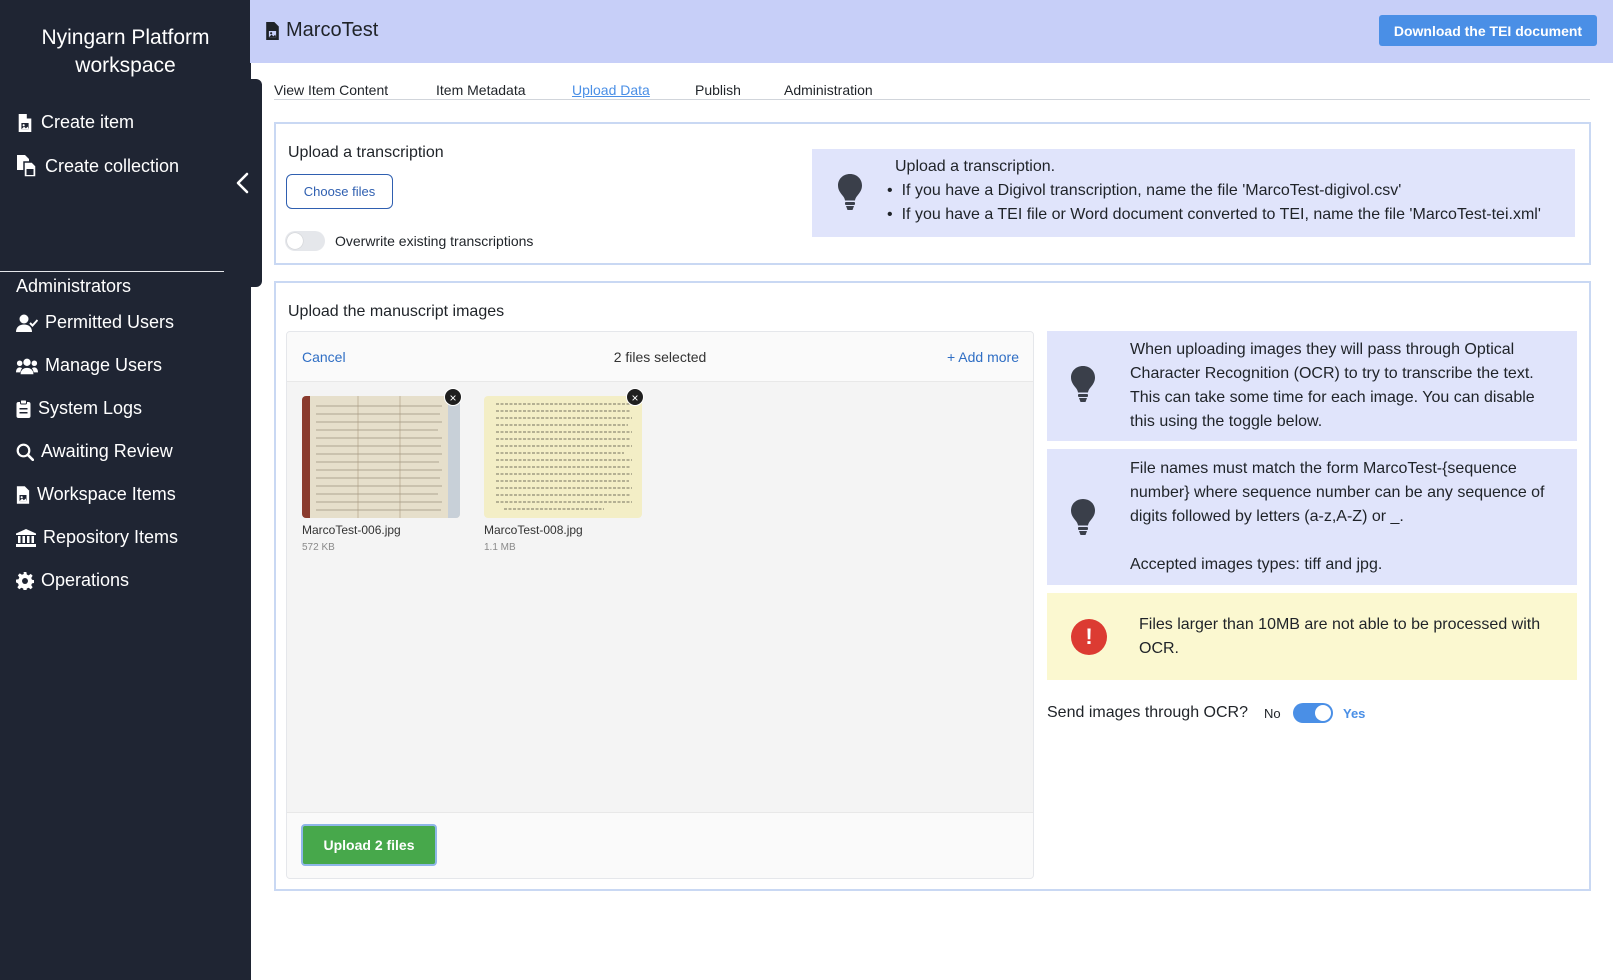 Image resolution: width=1613 pixels, height=980 pixels. Describe the element at coordinates (660, 845) in the screenshot. I see `uploader-footer: Upload 2 files` at that location.